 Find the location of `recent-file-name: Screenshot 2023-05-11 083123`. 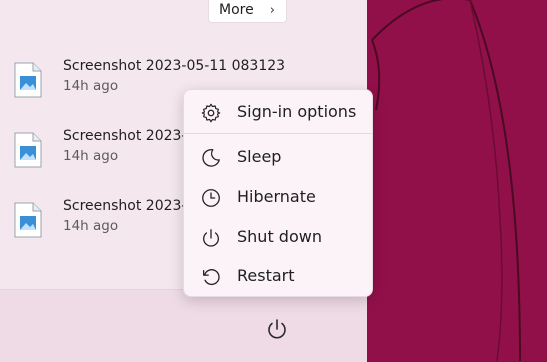

recent-file-name: Screenshot 2023-05-11 083123 is located at coordinates (174, 66).